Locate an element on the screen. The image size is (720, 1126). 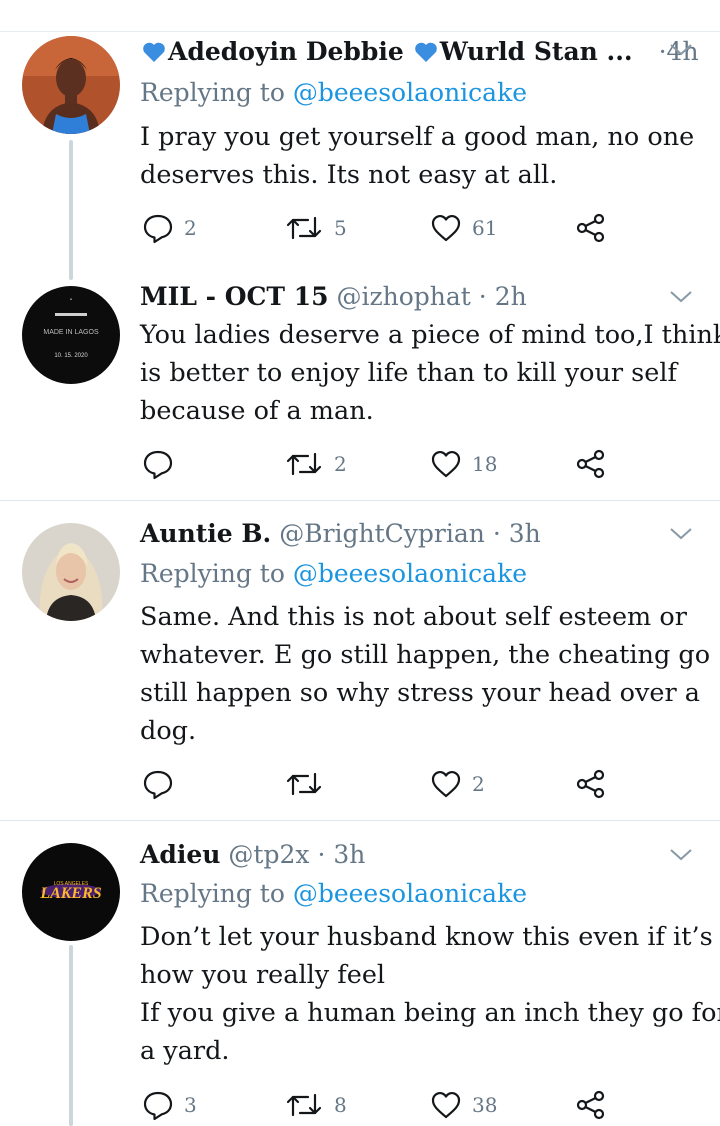
retweet-button: 8 is located at coordinates (315, 1105).